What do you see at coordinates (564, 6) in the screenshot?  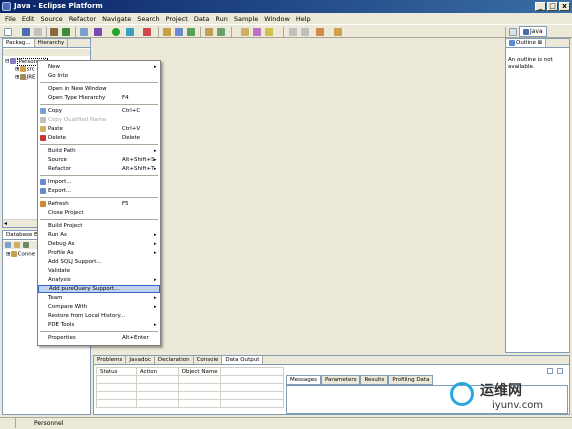 I see `close-button: x` at bounding box center [564, 6].